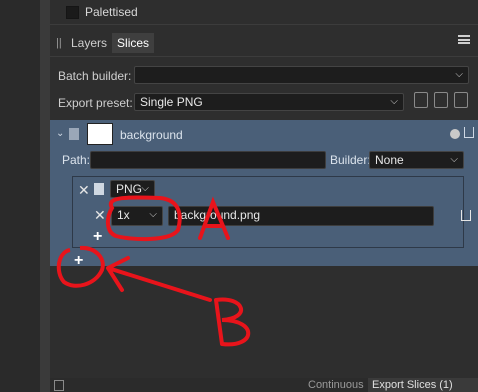  I want to click on batch-builder-select: ⌵, so click(301, 75).